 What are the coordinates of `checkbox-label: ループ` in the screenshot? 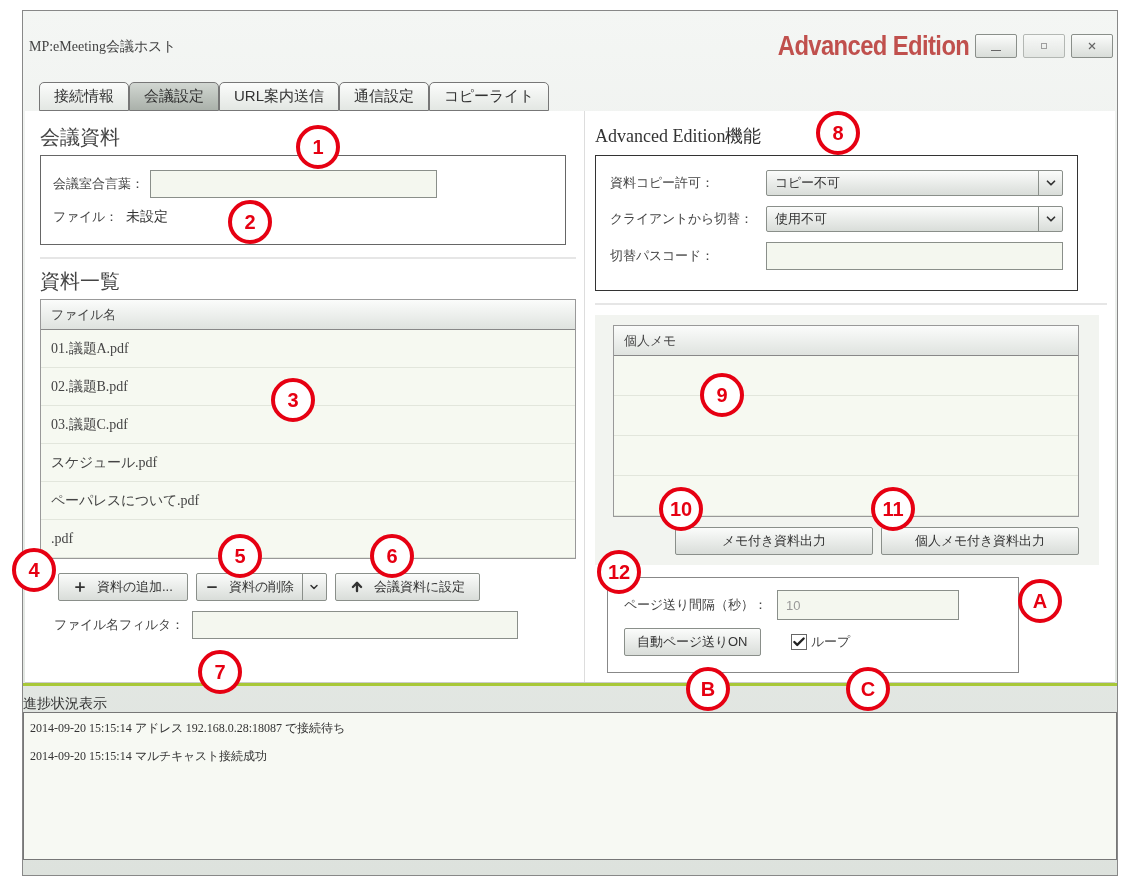 It's located at (830, 642).